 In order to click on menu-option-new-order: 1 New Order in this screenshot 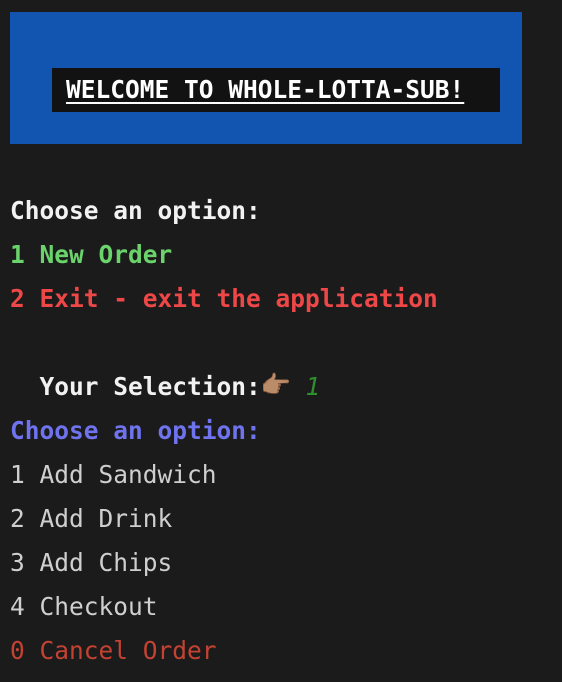, I will do `click(91, 254)`.